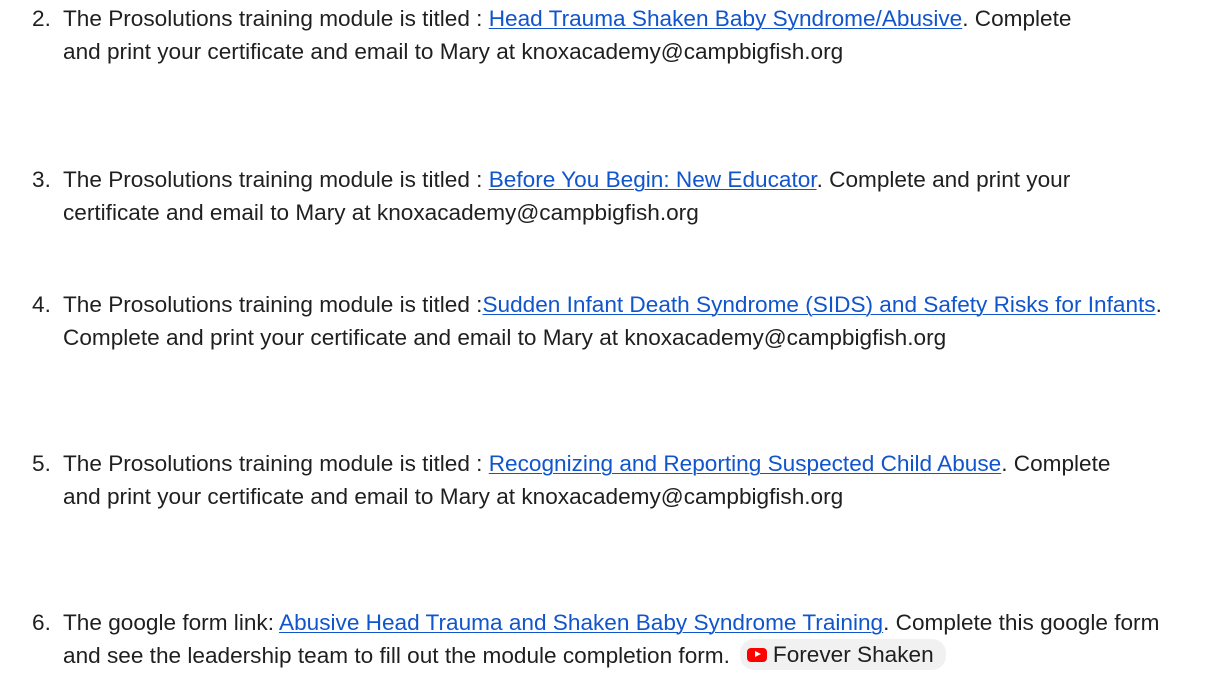  Describe the element at coordinates (853, 654) in the screenshot. I see `chip-label: Forever Shaken` at that location.